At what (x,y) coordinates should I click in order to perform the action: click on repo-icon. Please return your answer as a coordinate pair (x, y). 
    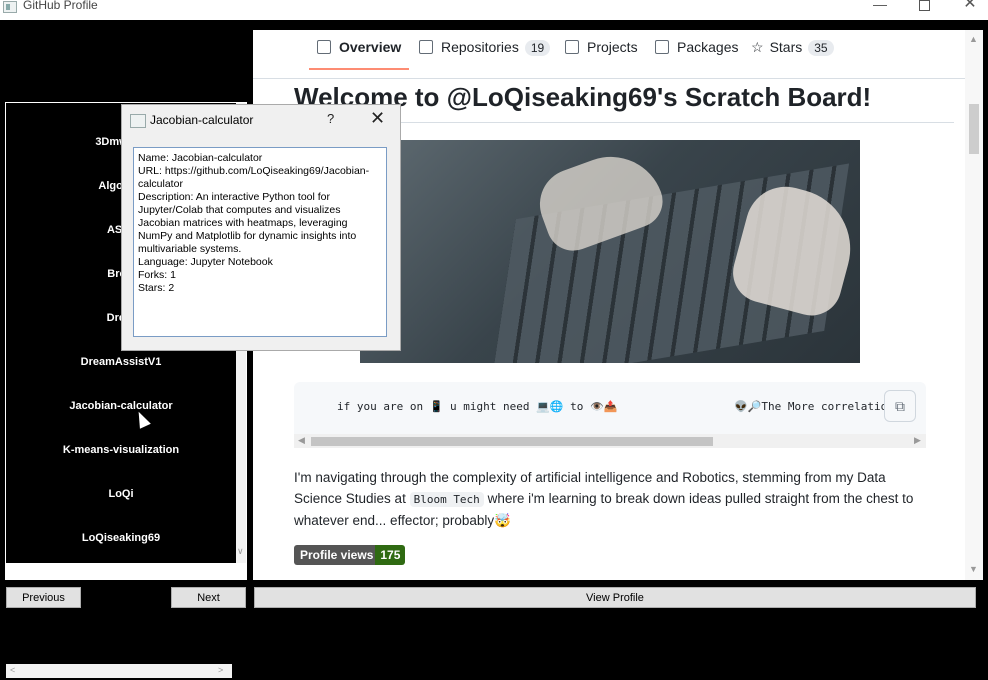
    Looking at the image, I should click on (426, 47).